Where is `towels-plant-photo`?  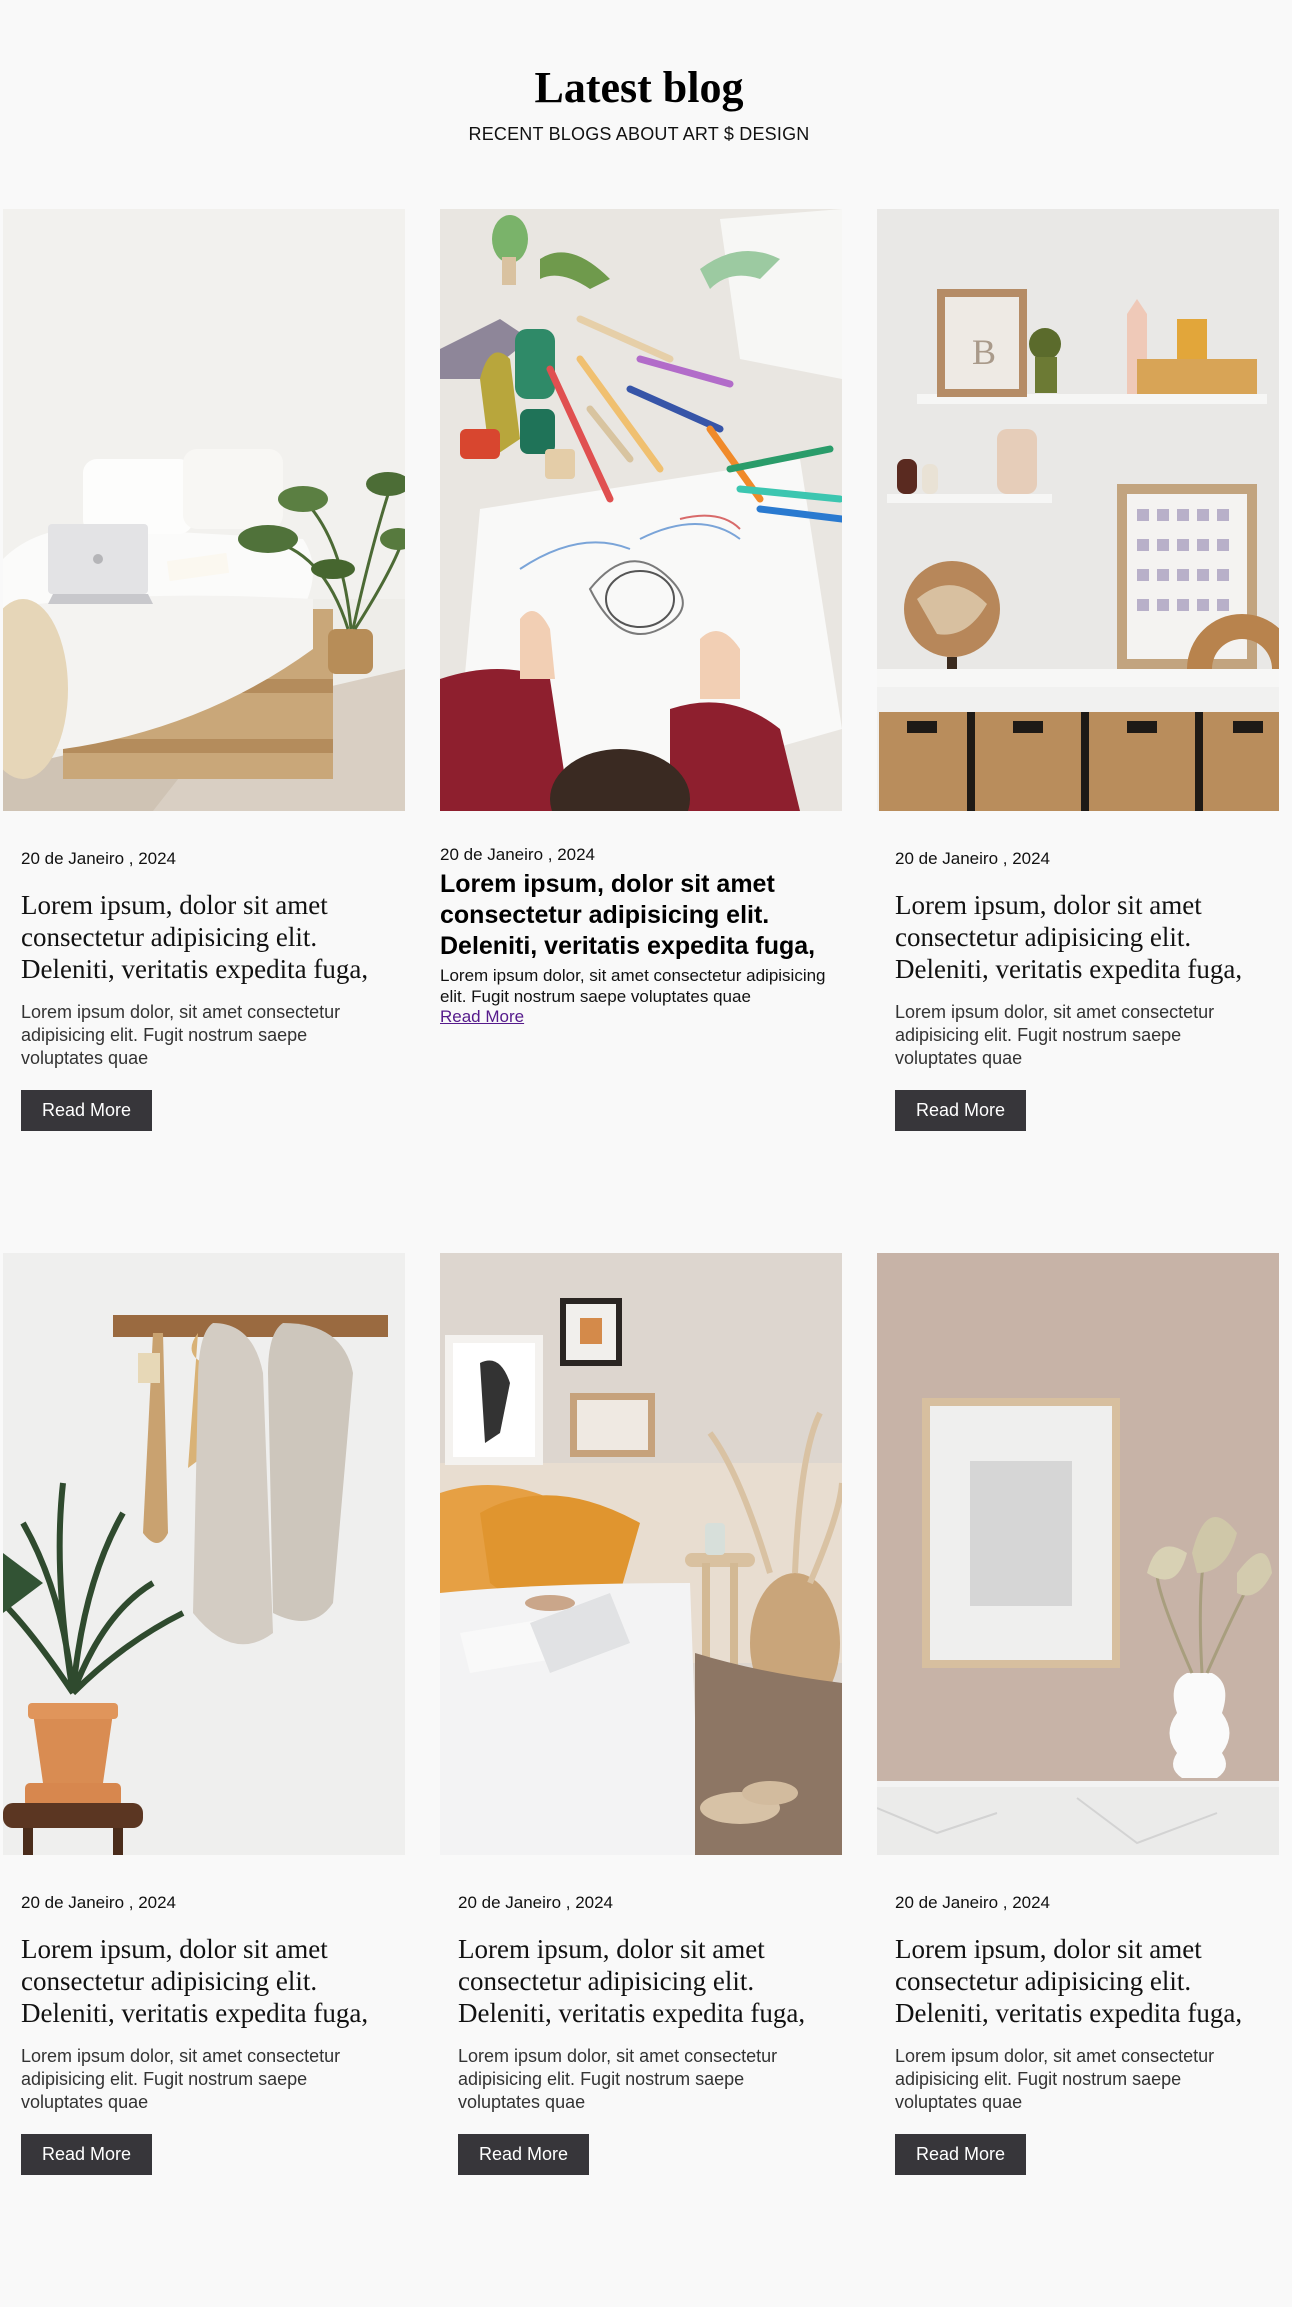 towels-plant-photo is located at coordinates (204, 1554).